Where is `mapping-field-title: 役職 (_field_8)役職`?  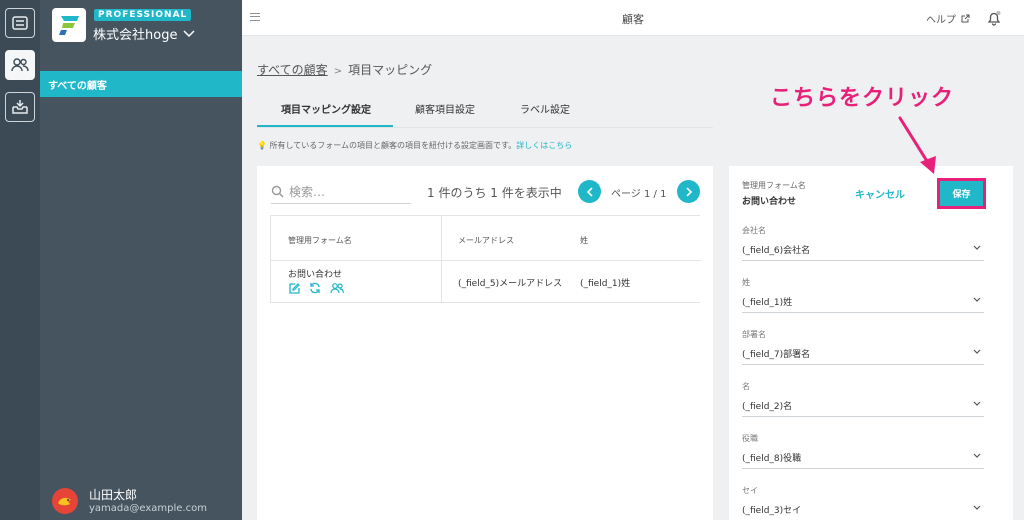 mapping-field-title: 役職 (_field_8)役職 is located at coordinates (863, 453).